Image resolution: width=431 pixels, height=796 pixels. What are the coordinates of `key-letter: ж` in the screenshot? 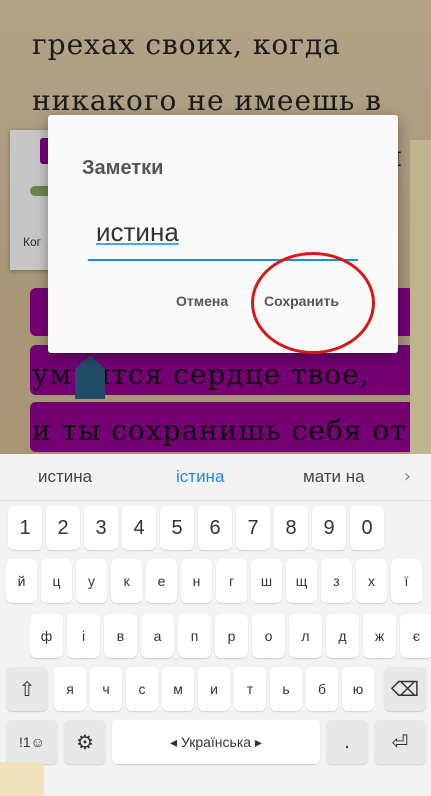 It's located at (379, 636).